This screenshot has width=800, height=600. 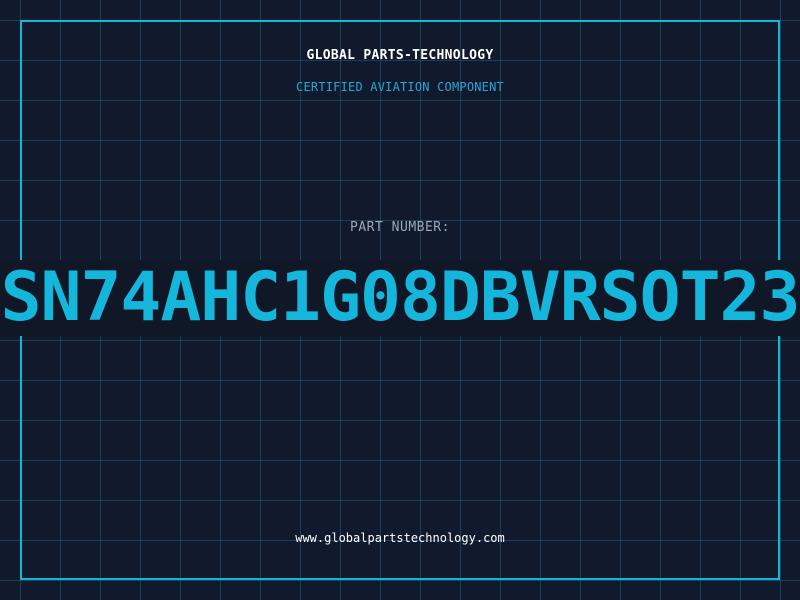 I want to click on company-name: GLOBAL PARTS-TECHNOLOGY, so click(x=400, y=55).